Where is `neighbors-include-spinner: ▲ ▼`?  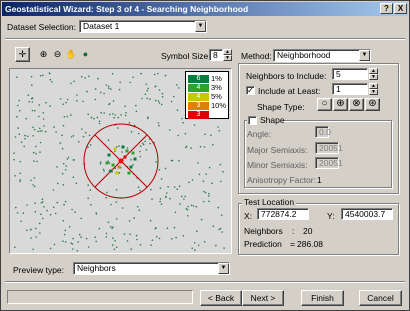 neighbors-include-spinner: ▲ ▼ is located at coordinates (373, 74).